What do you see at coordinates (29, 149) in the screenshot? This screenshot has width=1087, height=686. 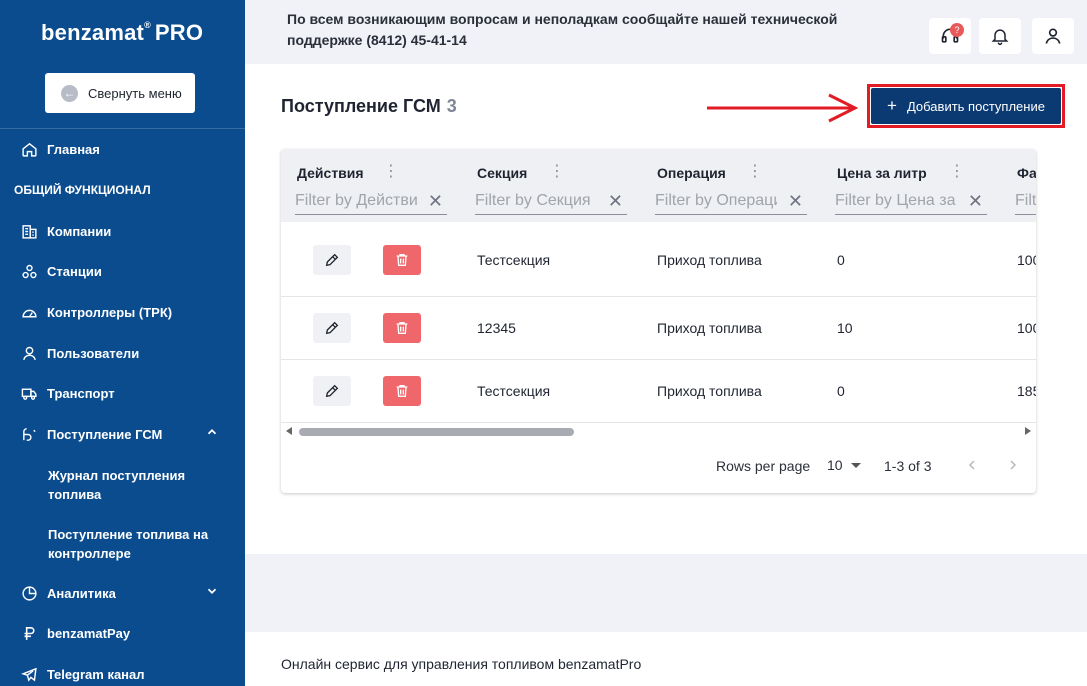 I see `home-icon` at bounding box center [29, 149].